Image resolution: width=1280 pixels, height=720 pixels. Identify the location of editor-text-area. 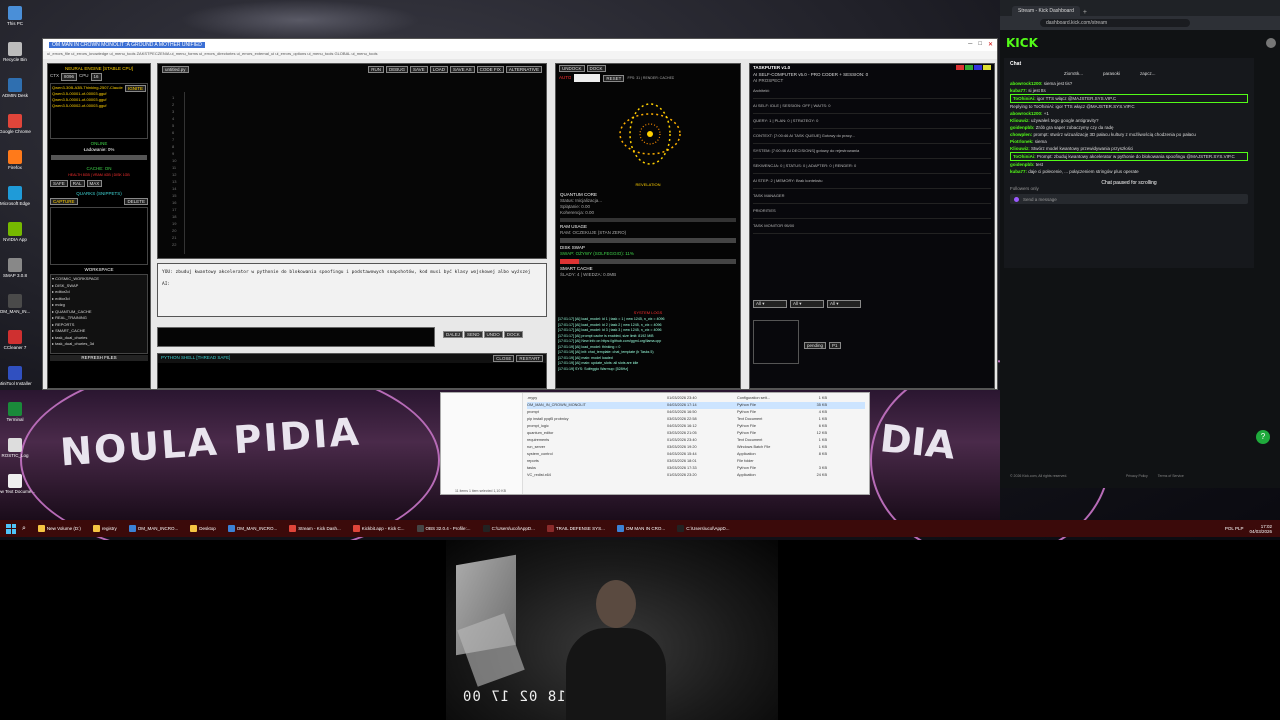
(363, 173).